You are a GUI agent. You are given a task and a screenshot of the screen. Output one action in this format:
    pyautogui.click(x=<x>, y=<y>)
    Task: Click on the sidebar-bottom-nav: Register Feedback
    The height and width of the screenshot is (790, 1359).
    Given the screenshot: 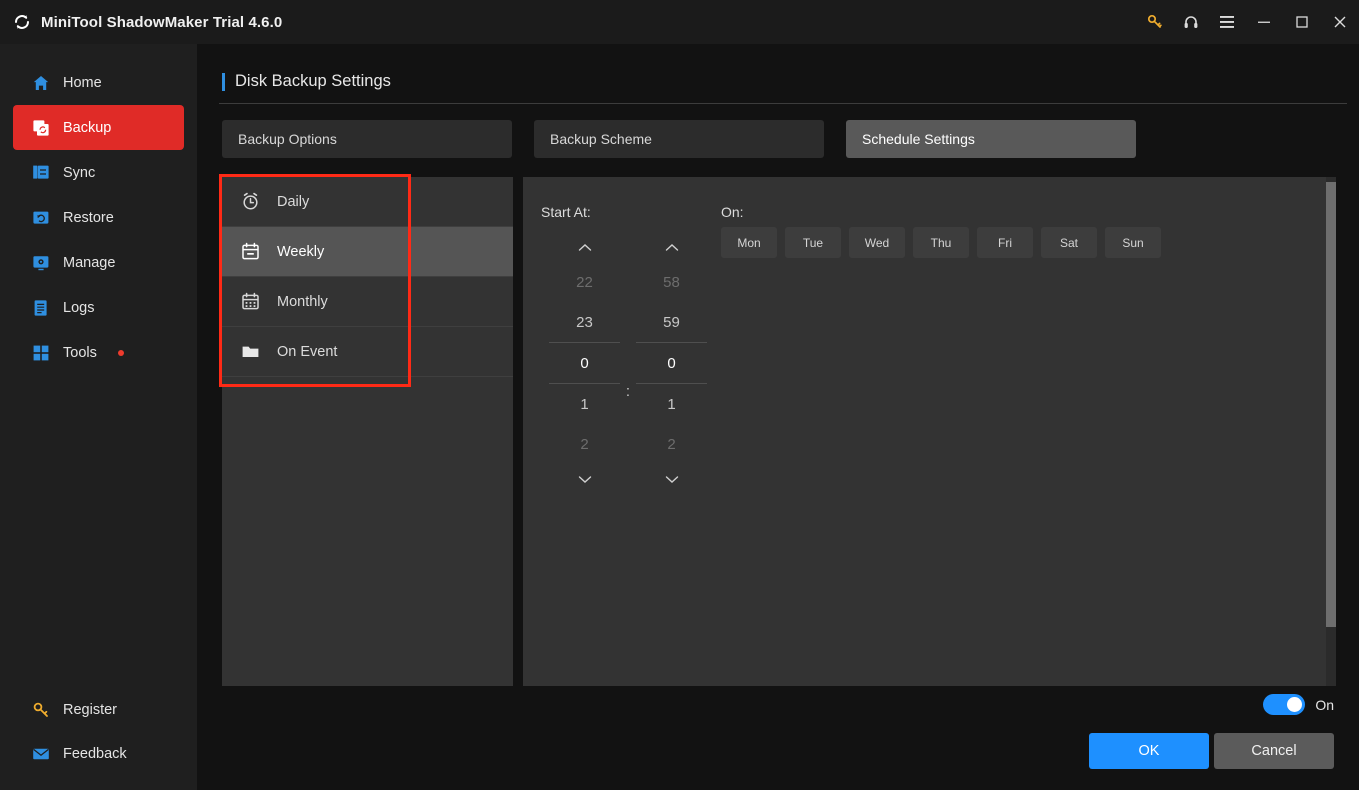 What is the action you would take?
    pyautogui.click(x=98, y=732)
    